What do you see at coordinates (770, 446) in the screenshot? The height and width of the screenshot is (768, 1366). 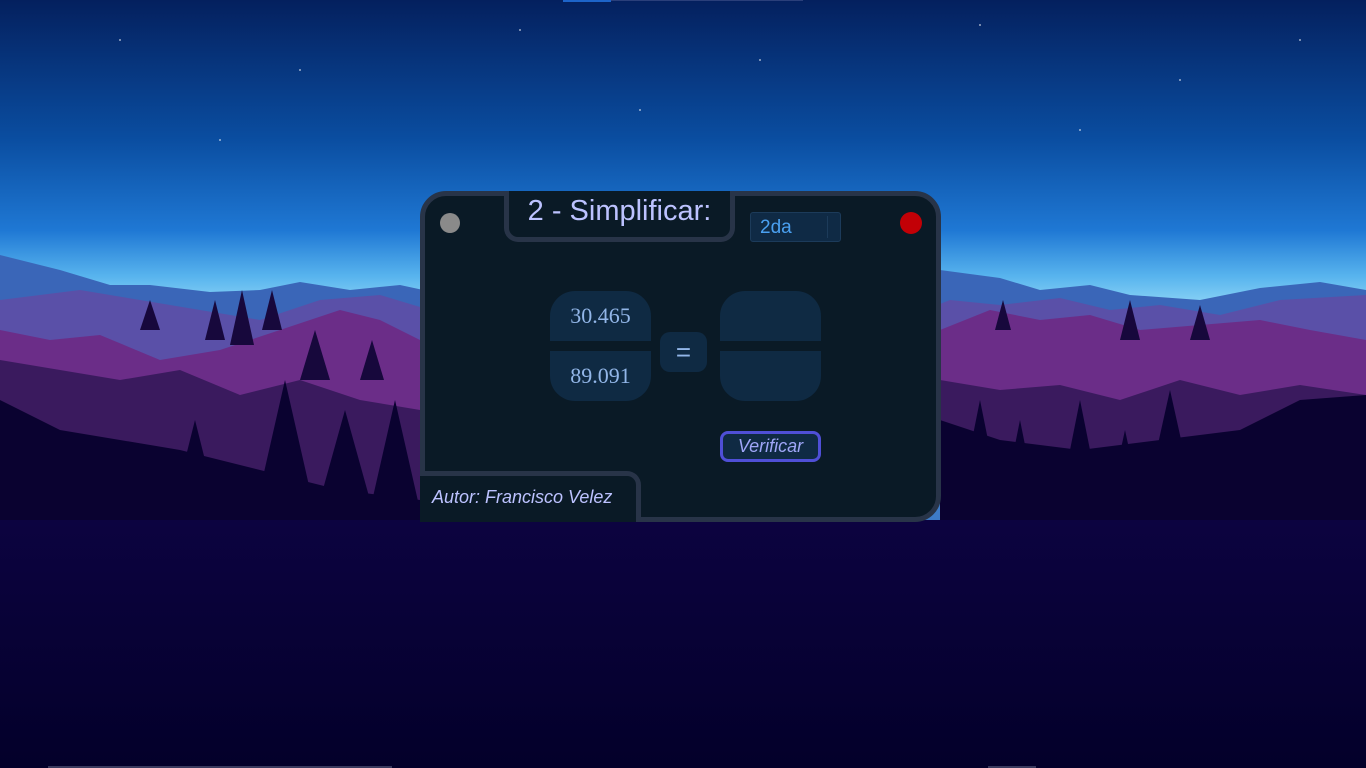 I see `verify-button: Verificar` at bounding box center [770, 446].